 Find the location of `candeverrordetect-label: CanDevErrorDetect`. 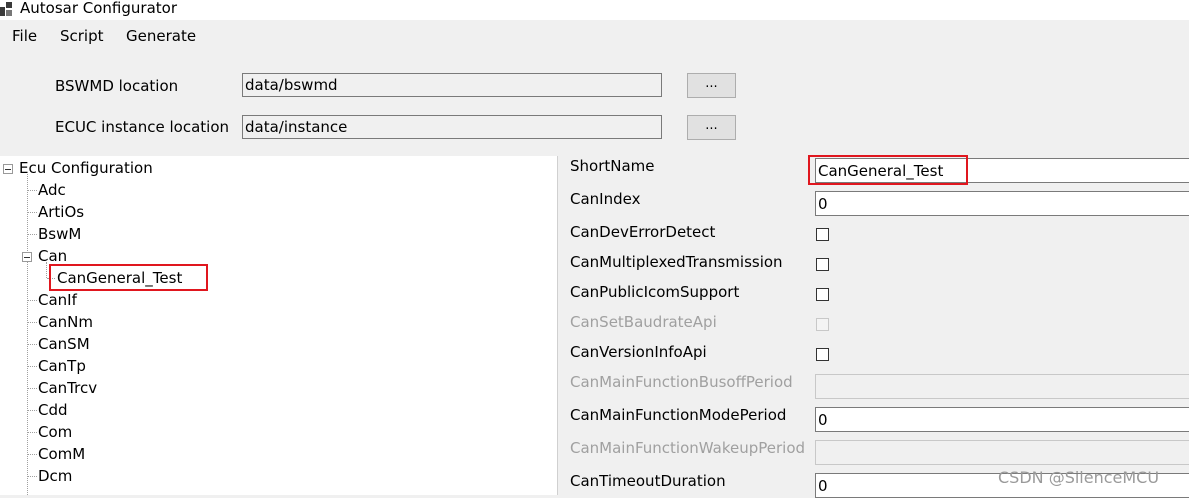

candeverrordetect-label: CanDevErrorDetect is located at coordinates (643, 232).